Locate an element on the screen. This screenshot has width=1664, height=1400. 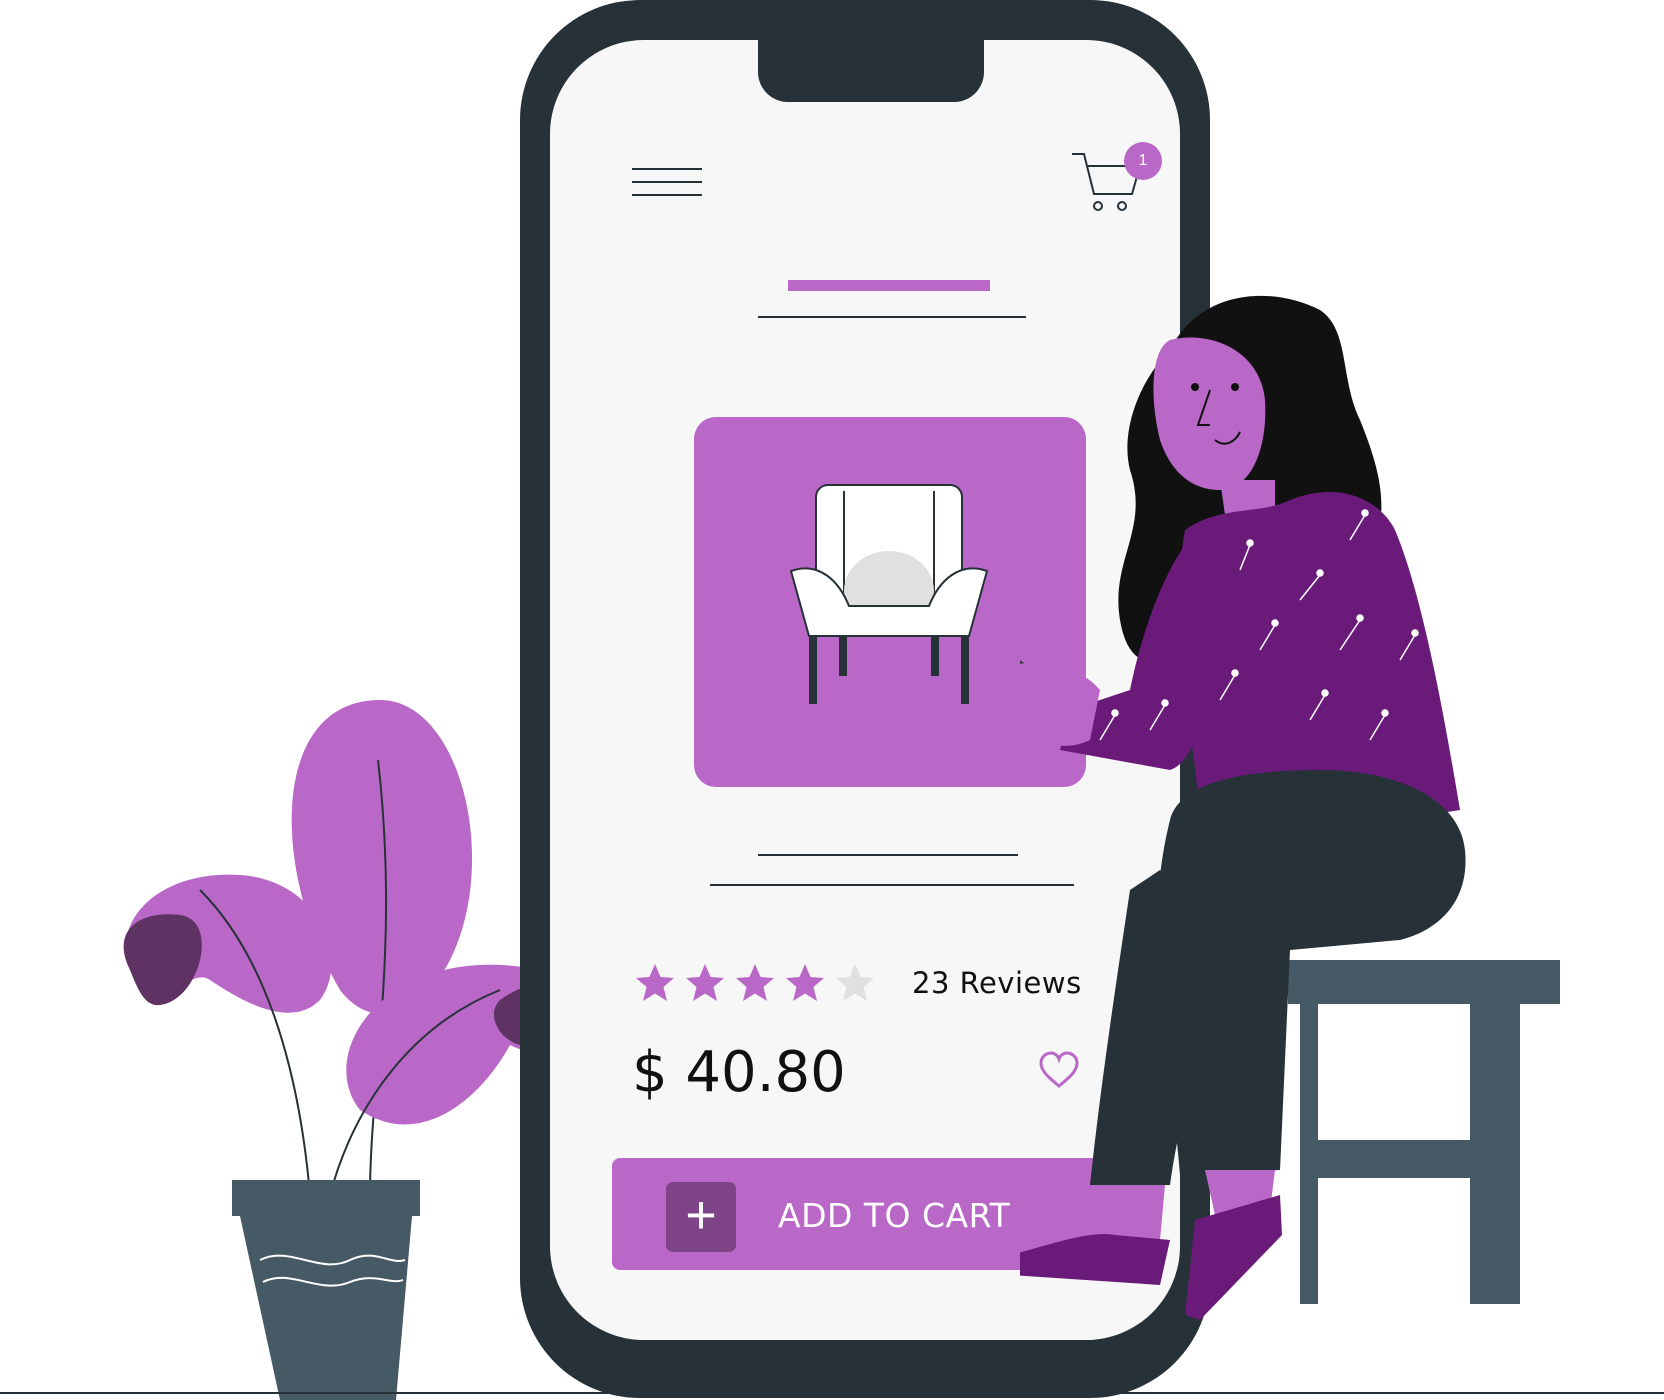
cart-count-badge: 1 is located at coordinates (1143, 161).